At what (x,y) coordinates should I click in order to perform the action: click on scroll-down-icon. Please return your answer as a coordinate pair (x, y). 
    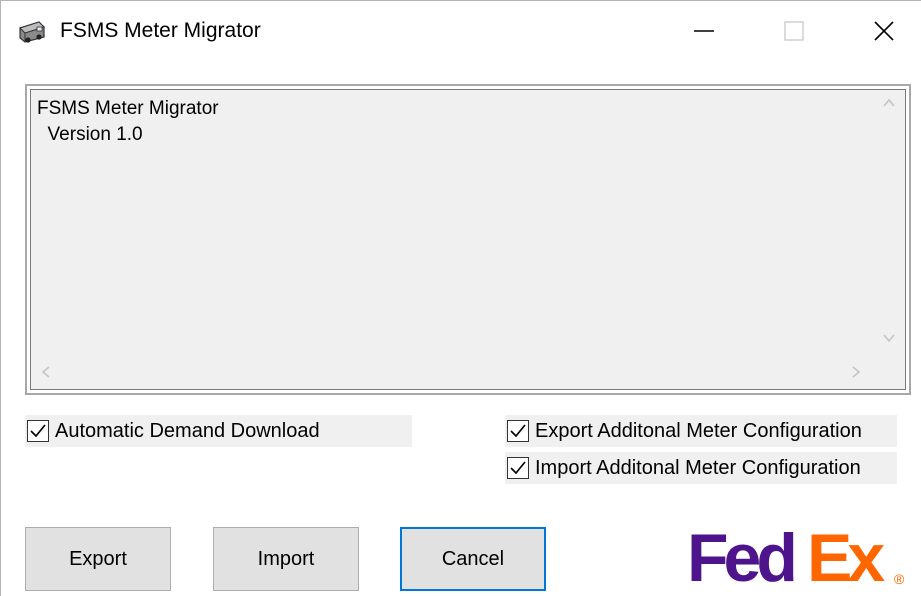
    Looking at the image, I should click on (889, 339).